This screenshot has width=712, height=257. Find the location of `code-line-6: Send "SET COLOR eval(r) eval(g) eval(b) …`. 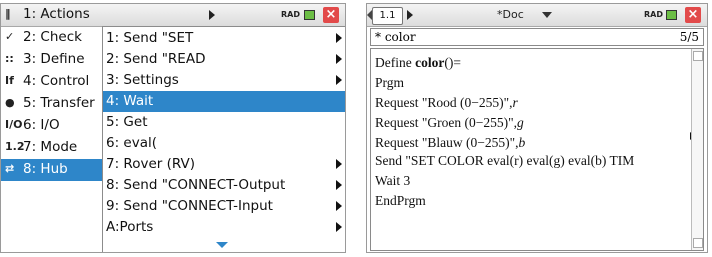

code-line-6: Send "SET COLOR eval(r) eval(g) eval(b) … is located at coordinates (533, 161).